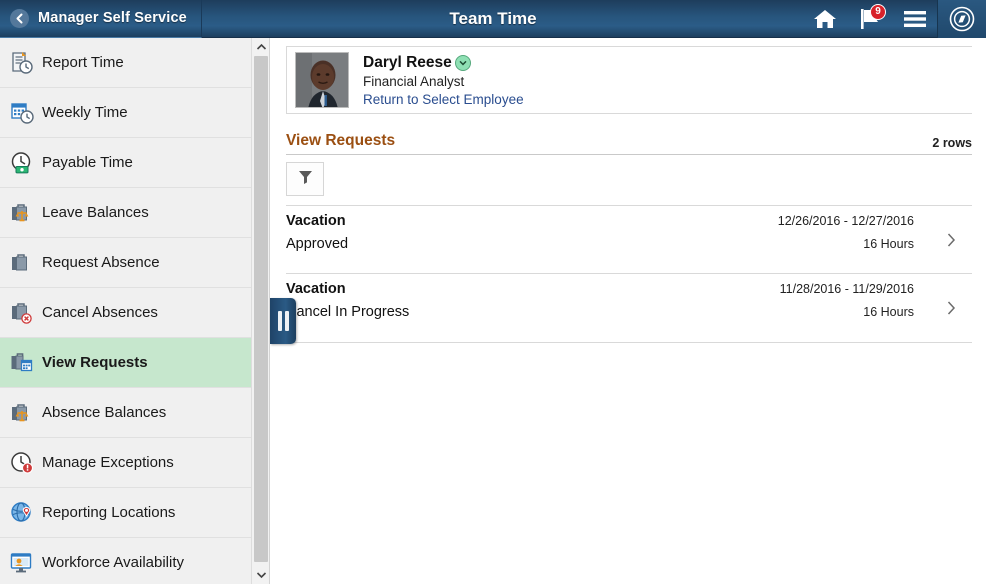 This screenshot has width=986, height=584. What do you see at coordinates (629, 289) in the screenshot?
I see `request-row-line-1: Vacation 11/28/2016 - 11/29/2016` at bounding box center [629, 289].